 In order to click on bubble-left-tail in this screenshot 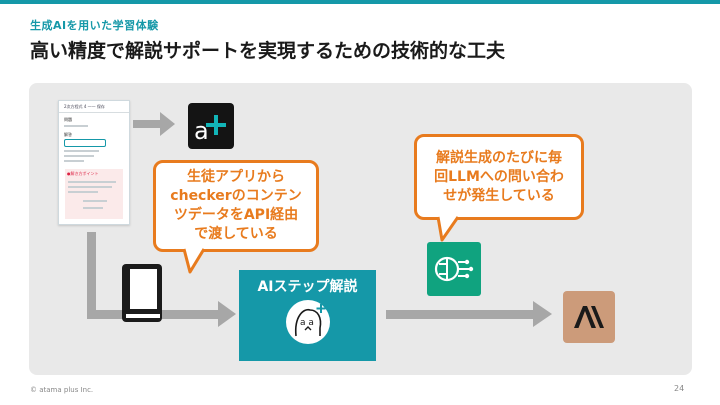, I will do `click(194, 261)`.